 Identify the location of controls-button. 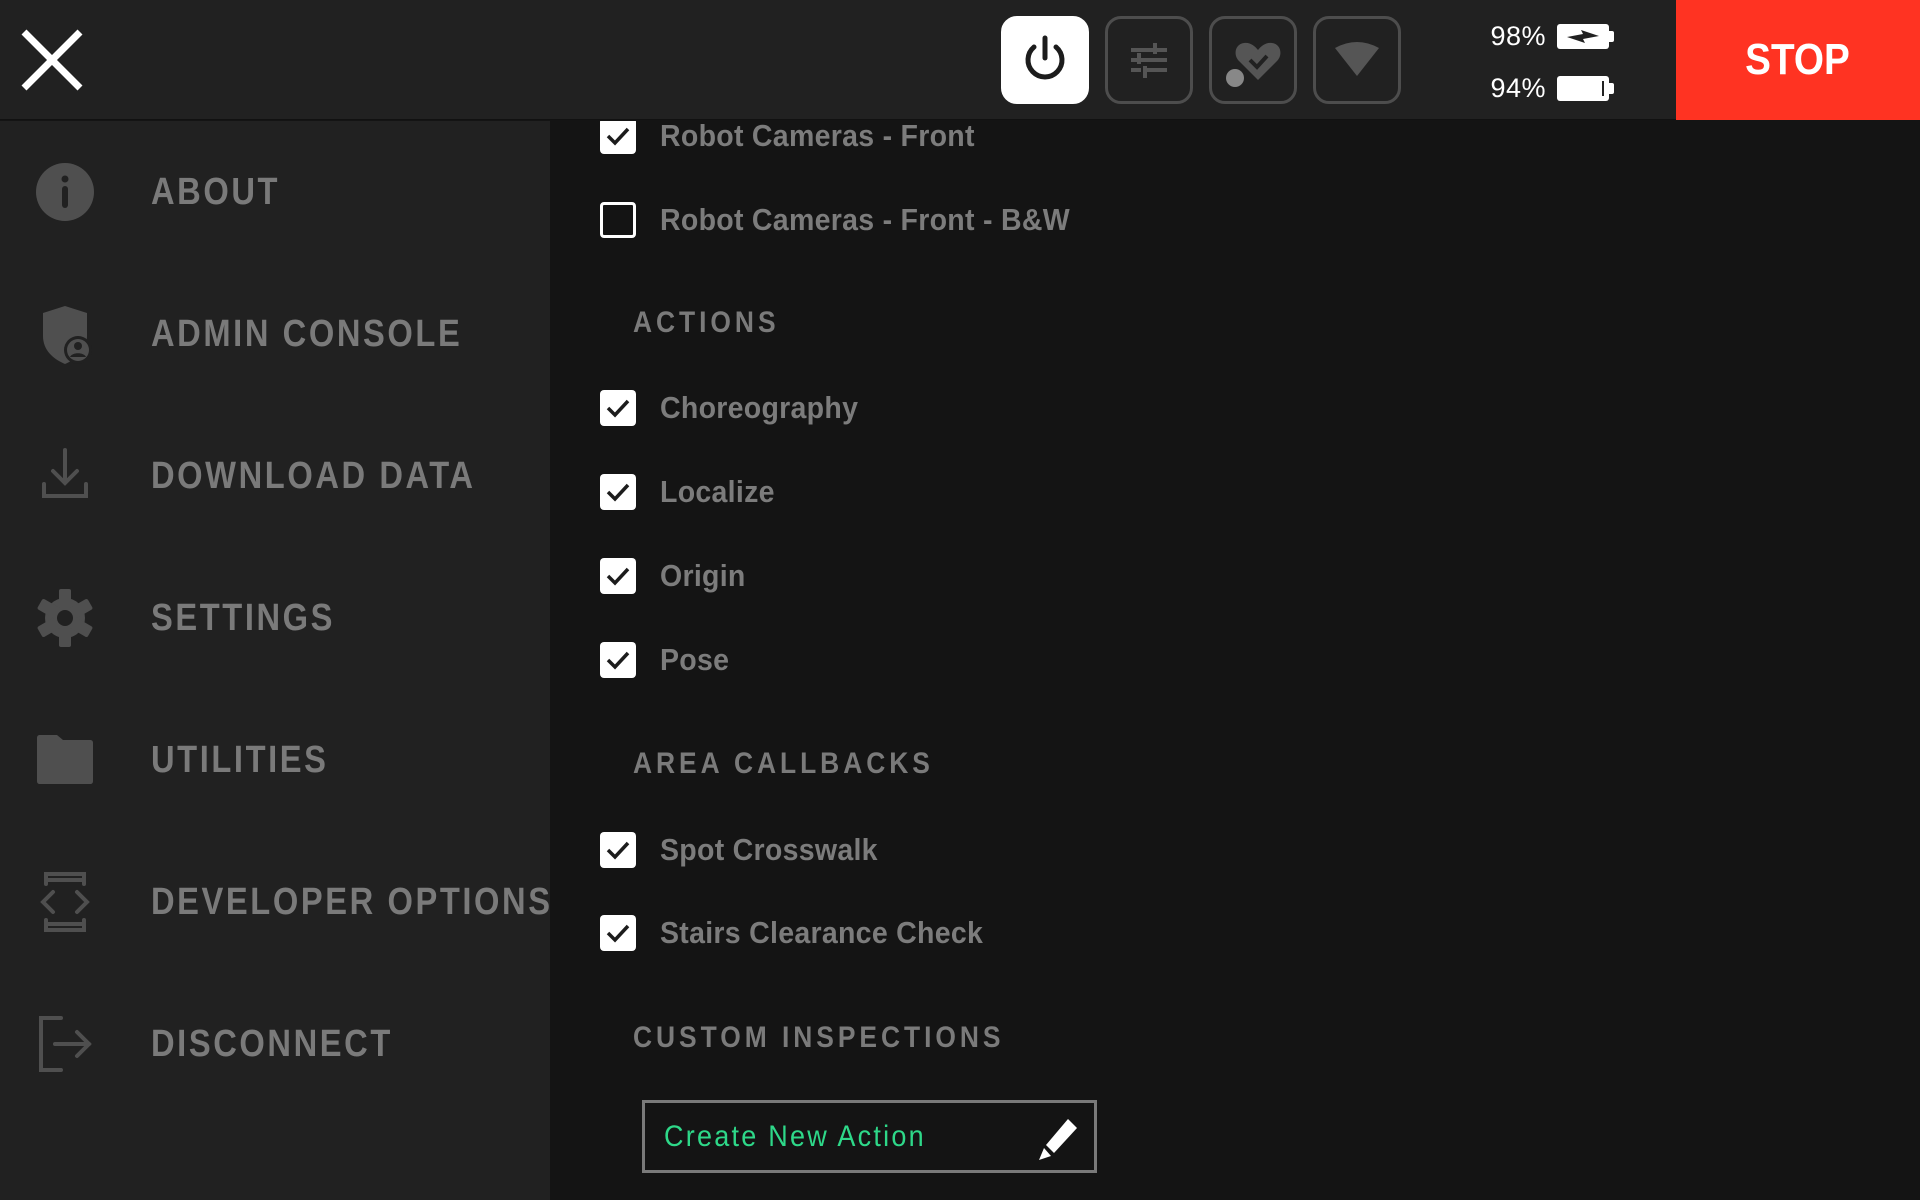
(1149, 60).